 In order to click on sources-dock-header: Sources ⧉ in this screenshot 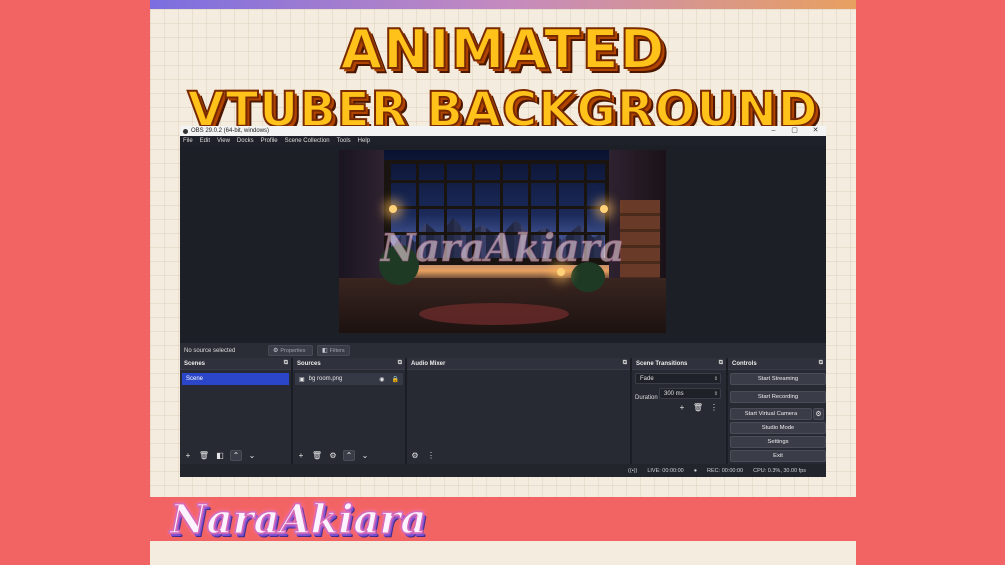, I will do `click(349, 364)`.